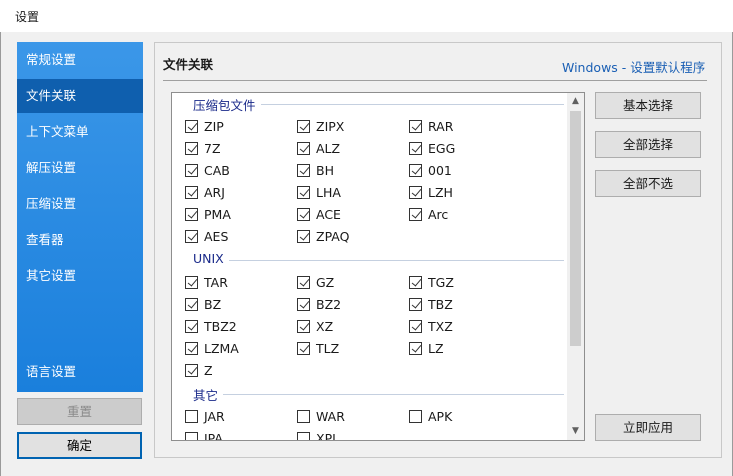 The image size is (733, 476). Describe the element at coordinates (575, 431) in the screenshot. I see `chevron-down-icon: ▼` at that location.